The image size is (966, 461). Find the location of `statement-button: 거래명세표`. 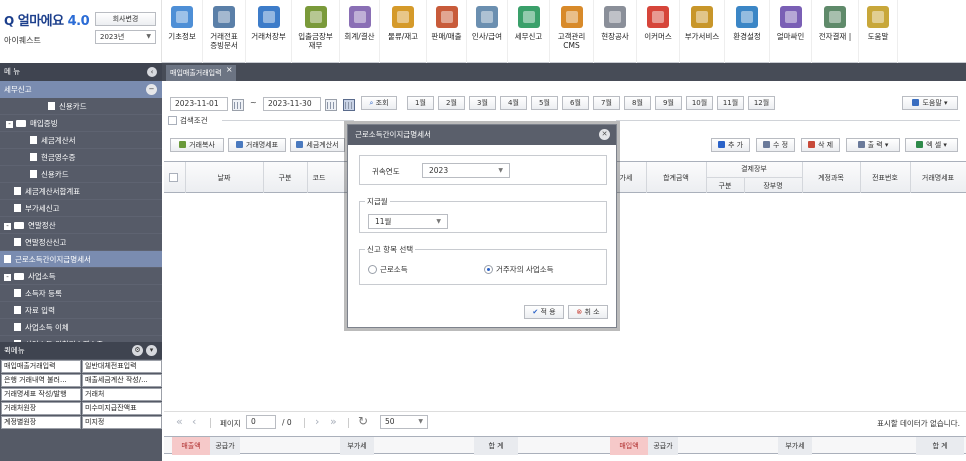

statement-button: 거래명세표 is located at coordinates (257, 145).